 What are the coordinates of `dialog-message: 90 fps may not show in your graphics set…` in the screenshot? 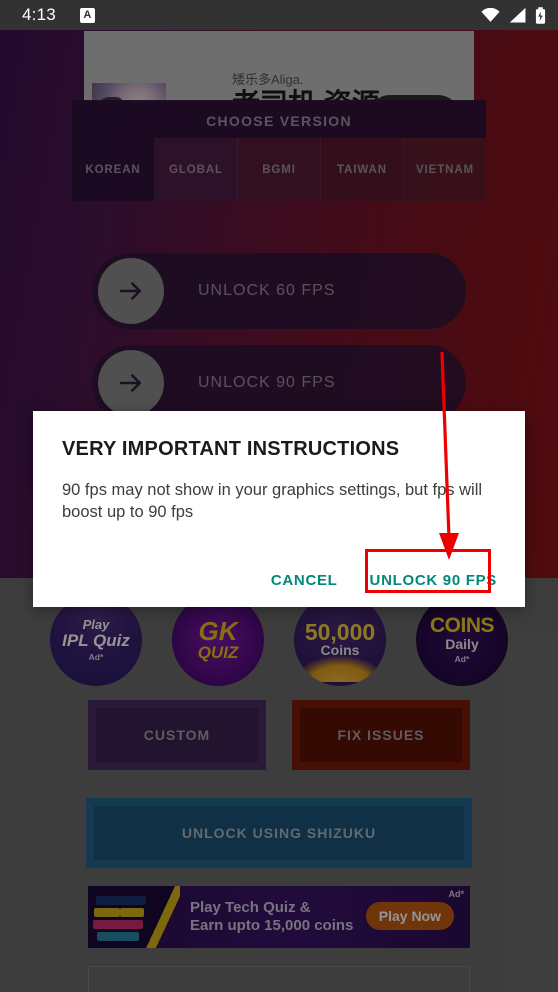 It's located at (272, 501).